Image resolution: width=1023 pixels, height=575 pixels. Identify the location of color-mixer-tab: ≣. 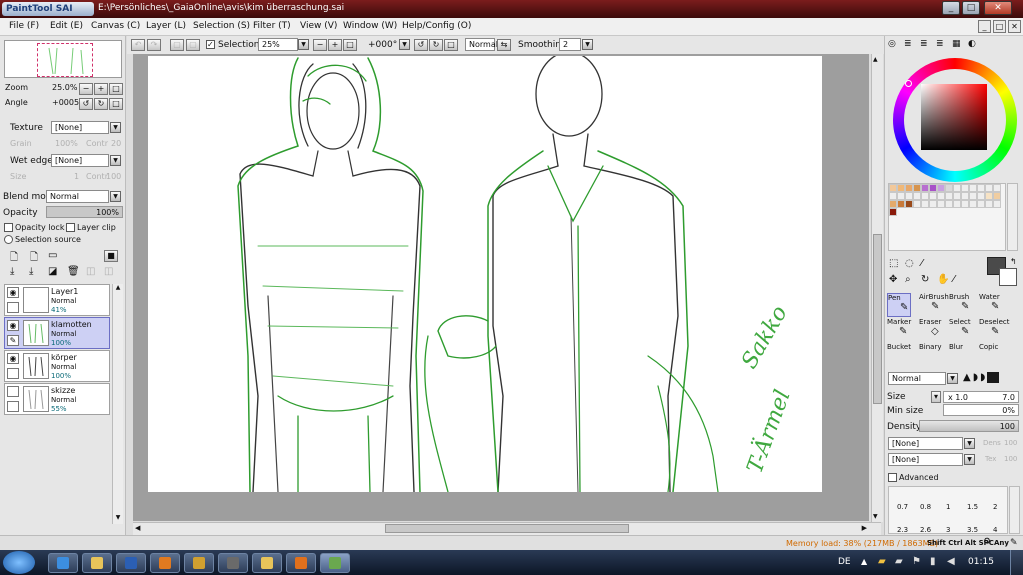
(940, 44).